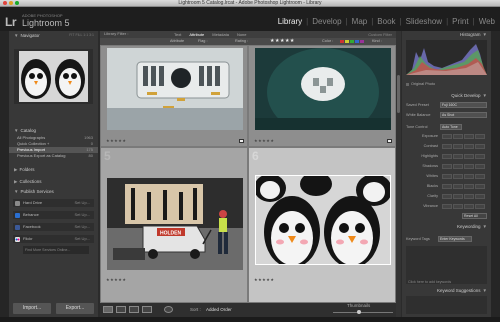 Image resolution: width=500 pixels, height=322 pixels. Describe the element at coordinates (407, 84) in the screenshot. I see `original-photo-checkbox` at that location.